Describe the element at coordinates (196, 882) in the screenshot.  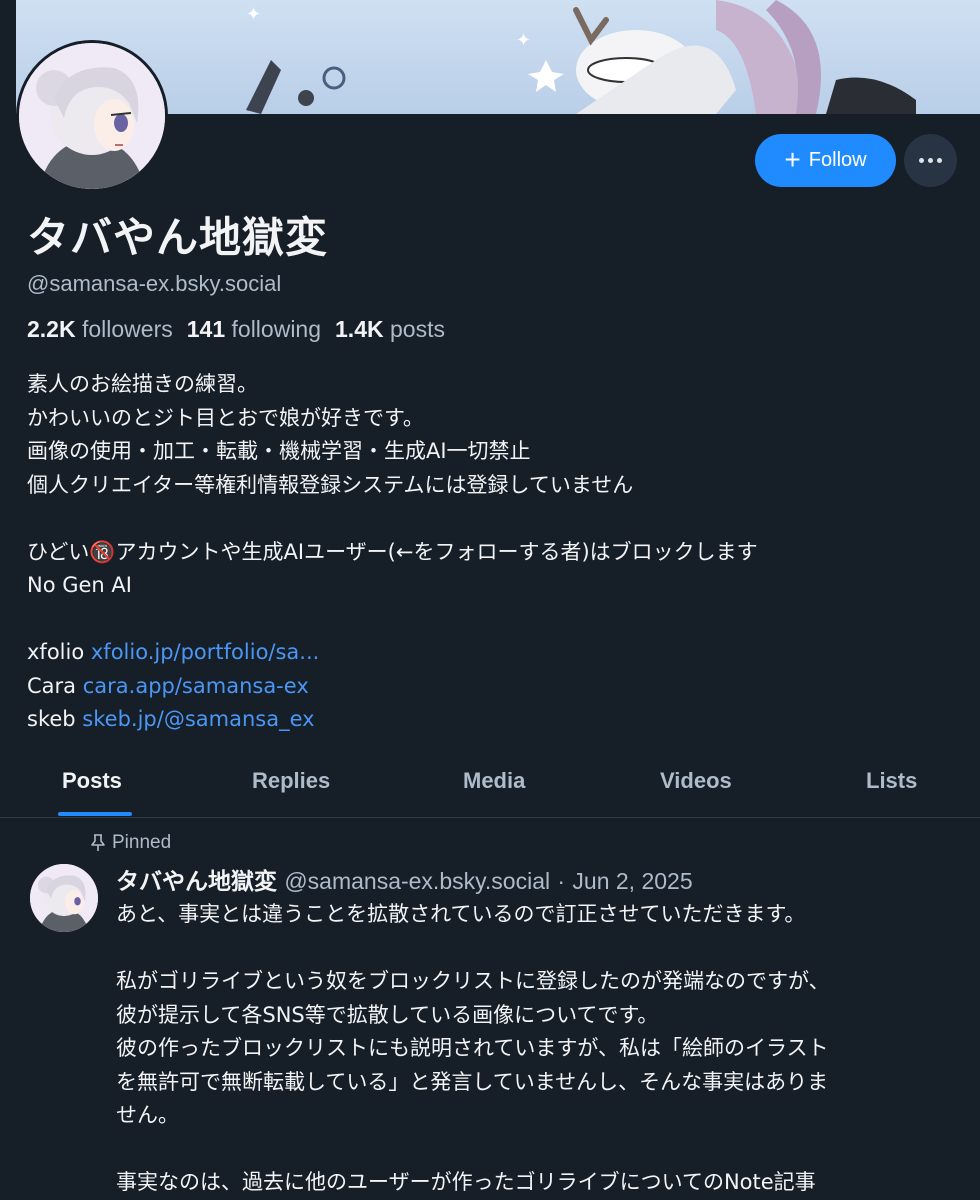
I see `post-author-name: タバやん地獄変` at that location.